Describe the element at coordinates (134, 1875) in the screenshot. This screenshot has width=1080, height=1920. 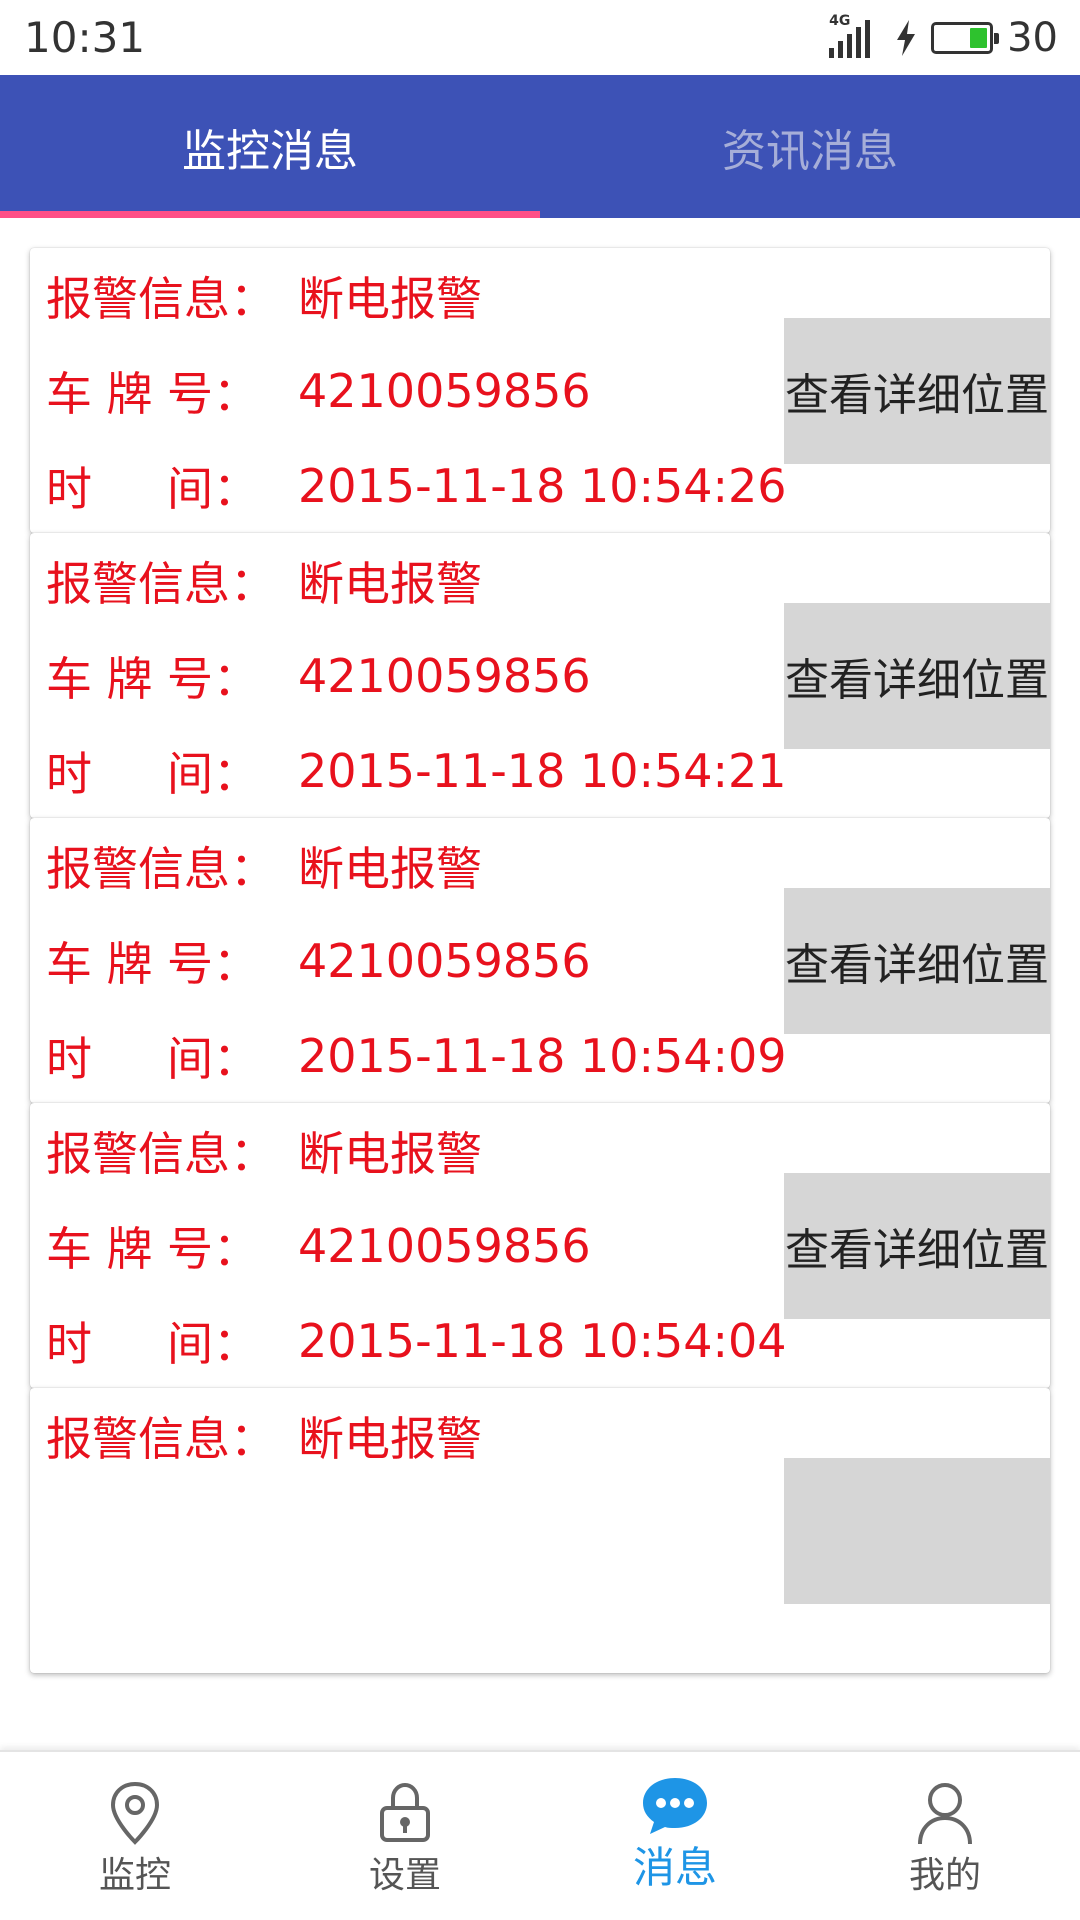
I see `nav-label: 监控` at that location.